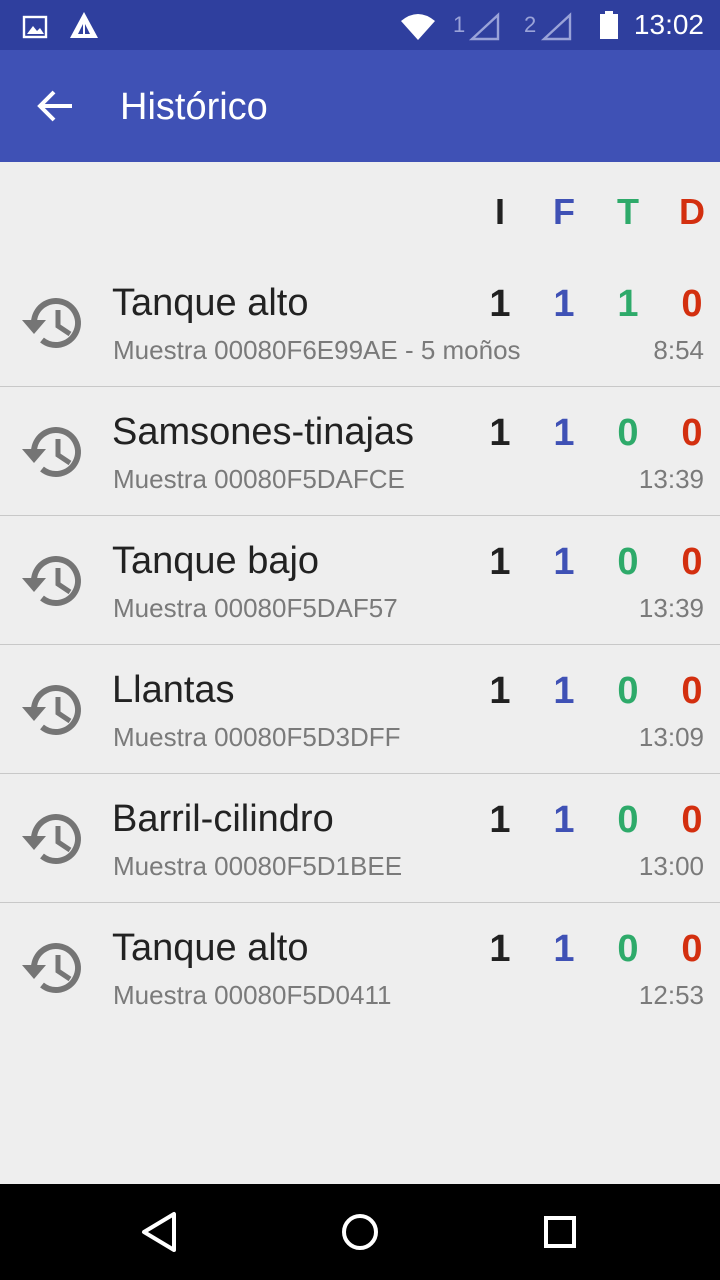  I want to click on item-time: 8:54, so click(678, 350).